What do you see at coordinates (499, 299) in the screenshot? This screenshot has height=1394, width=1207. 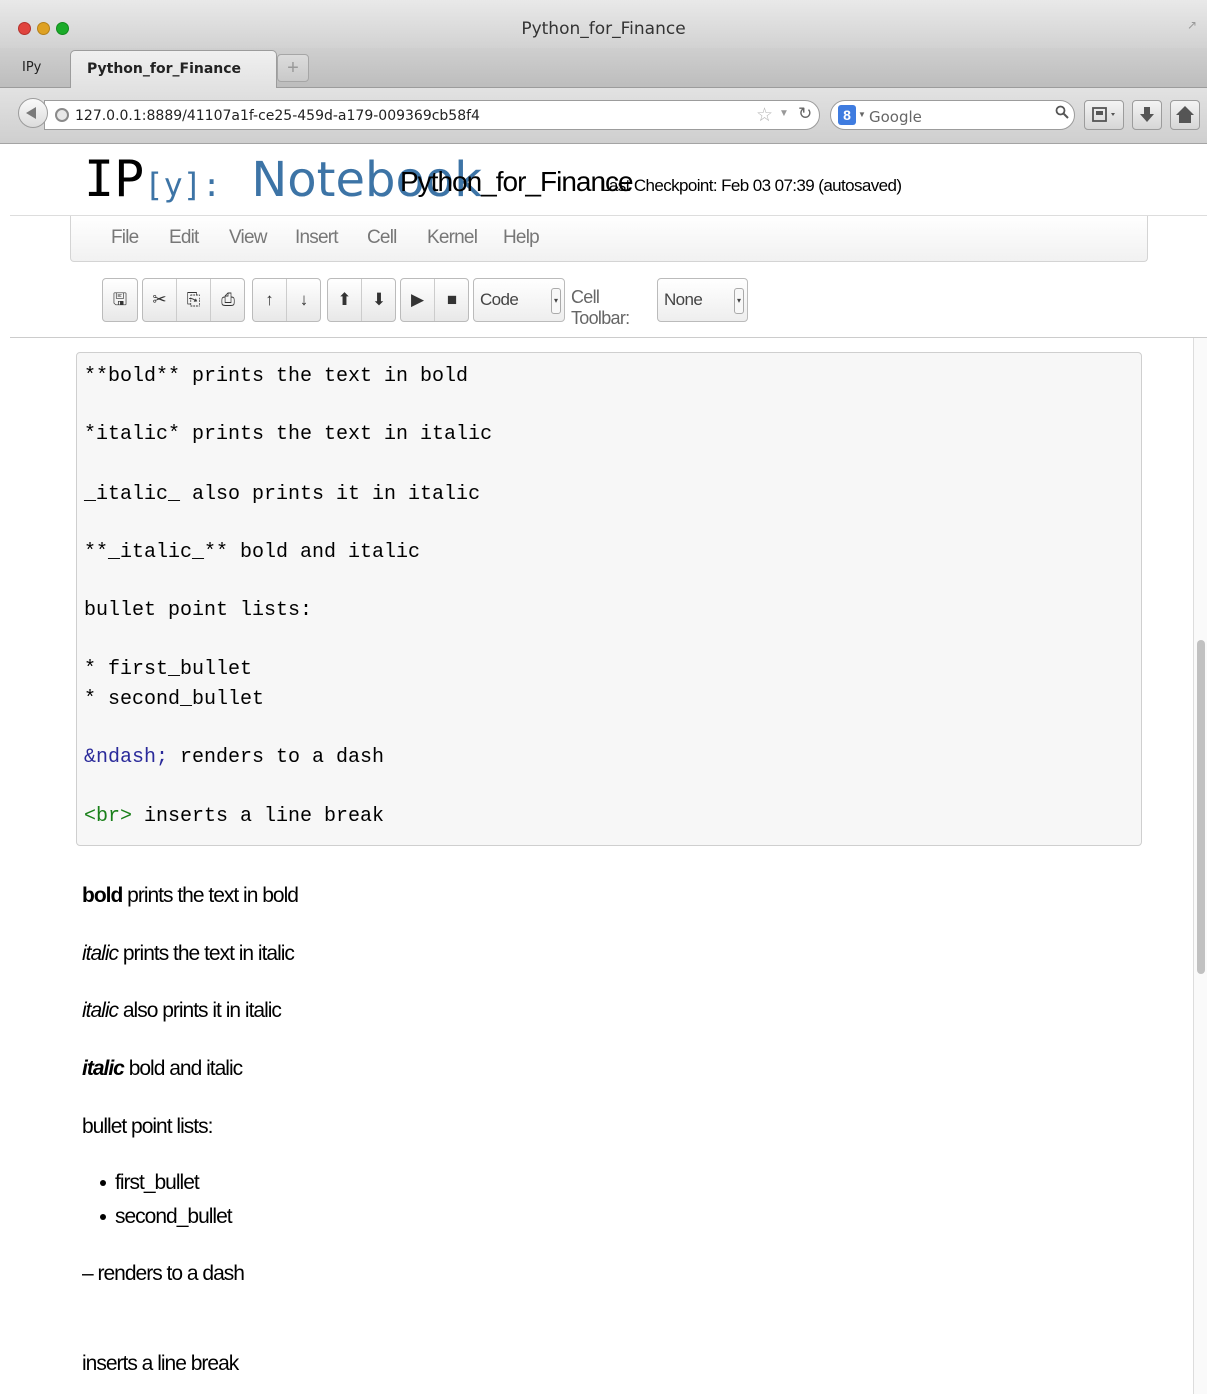 I see `cell-type-value: Code` at bounding box center [499, 299].